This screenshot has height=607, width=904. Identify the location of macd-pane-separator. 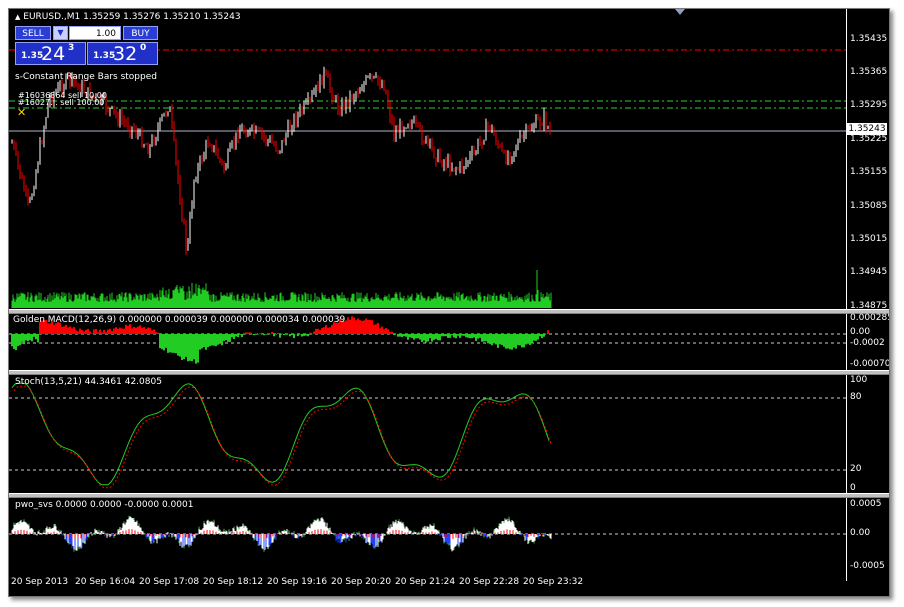
(449, 311).